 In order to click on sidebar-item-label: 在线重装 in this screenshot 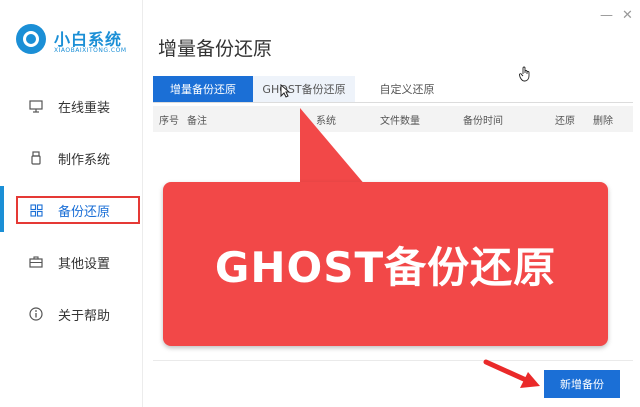, I will do `click(84, 108)`.